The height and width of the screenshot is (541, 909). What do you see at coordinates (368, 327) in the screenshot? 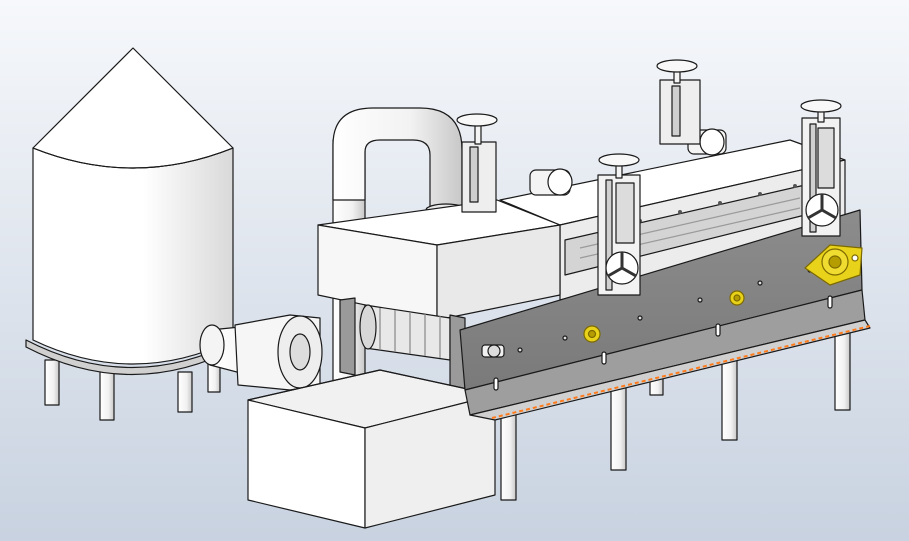
I see `drum-end` at bounding box center [368, 327].